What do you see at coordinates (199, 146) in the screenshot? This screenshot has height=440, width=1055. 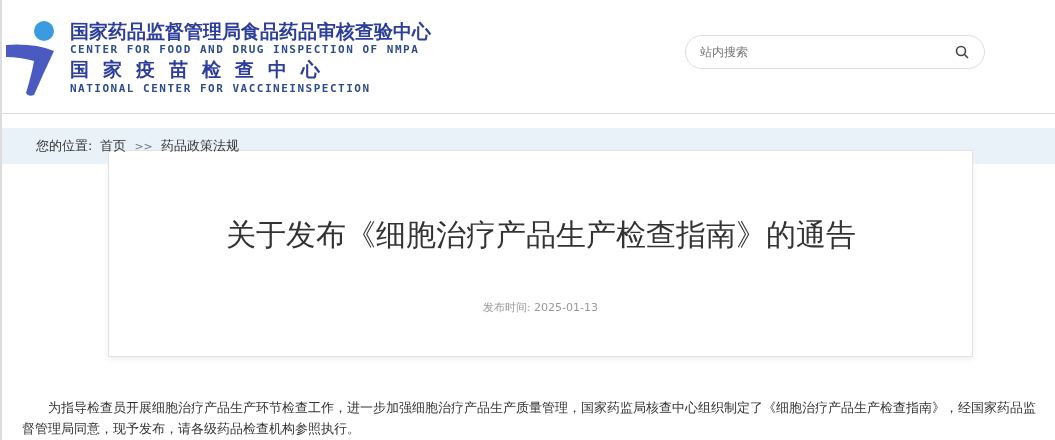 I see `breadcrumb-link: 药品政策法规` at bounding box center [199, 146].